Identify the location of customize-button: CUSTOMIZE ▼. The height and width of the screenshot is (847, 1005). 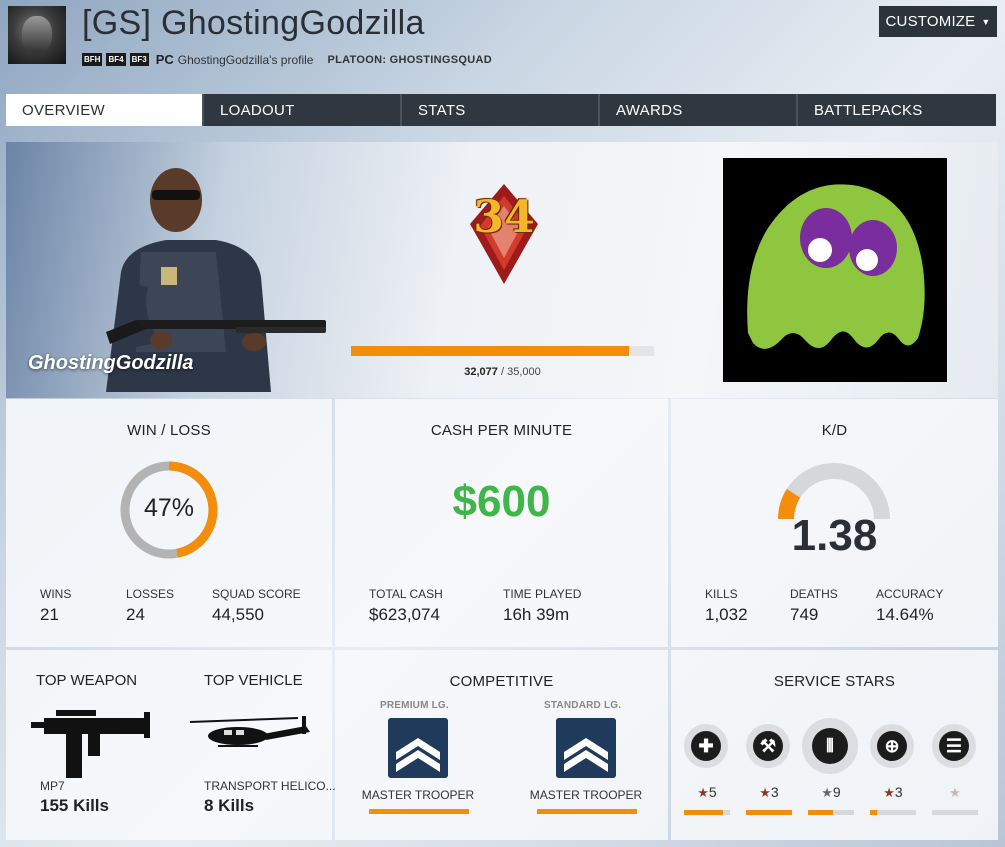
(938, 21).